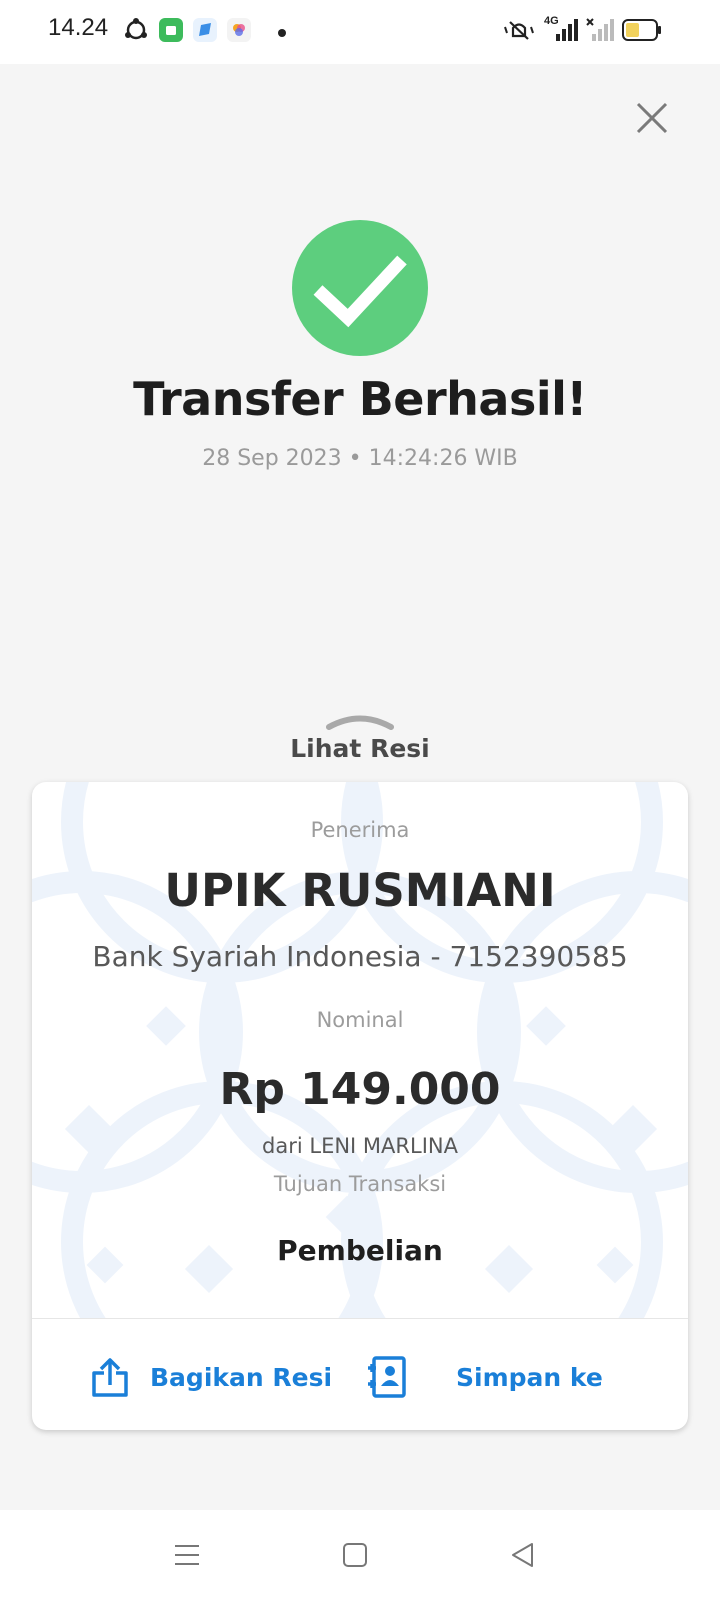 The image size is (720, 1600). I want to click on save-to-button: Simpan ke, so click(484, 1377).